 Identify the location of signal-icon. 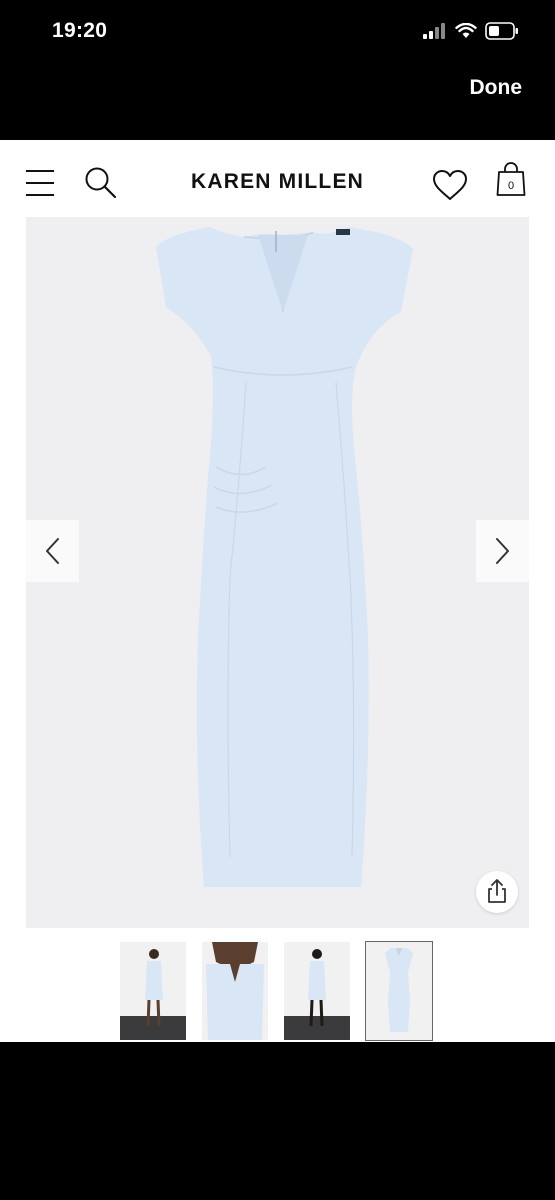
(434, 31).